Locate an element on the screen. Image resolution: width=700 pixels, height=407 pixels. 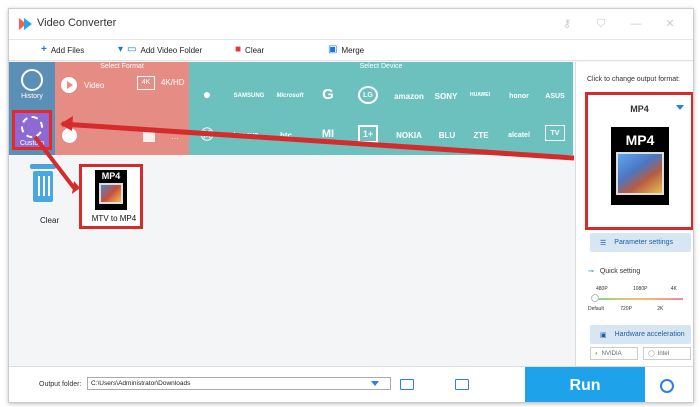
device-lg: LG is located at coordinates (368, 95).